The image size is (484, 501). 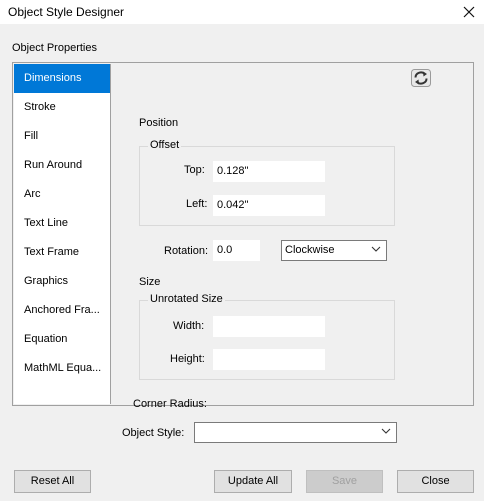 What do you see at coordinates (197, 204) in the screenshot?
I see `left-label: Left:` at bounding box center [197, 204].